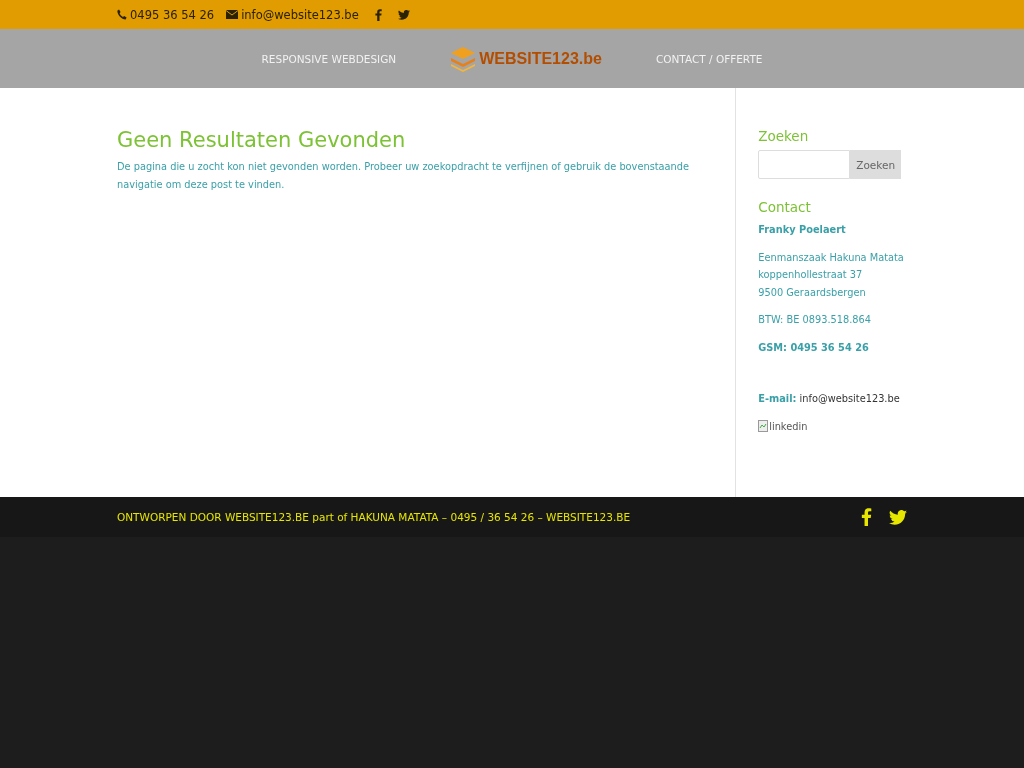 Image resolution: width=1024 pixels, height=768 pixels. What do you see at coordinates (374, 517) in the screenshot?
I see `footer-credit: ONTWORPEN DOOR WEBSITE123.BE part of HAKUNA MATATA – 0495 / 36 54 26 – WEBSITE123.BE` at bounding box center [374, 517].